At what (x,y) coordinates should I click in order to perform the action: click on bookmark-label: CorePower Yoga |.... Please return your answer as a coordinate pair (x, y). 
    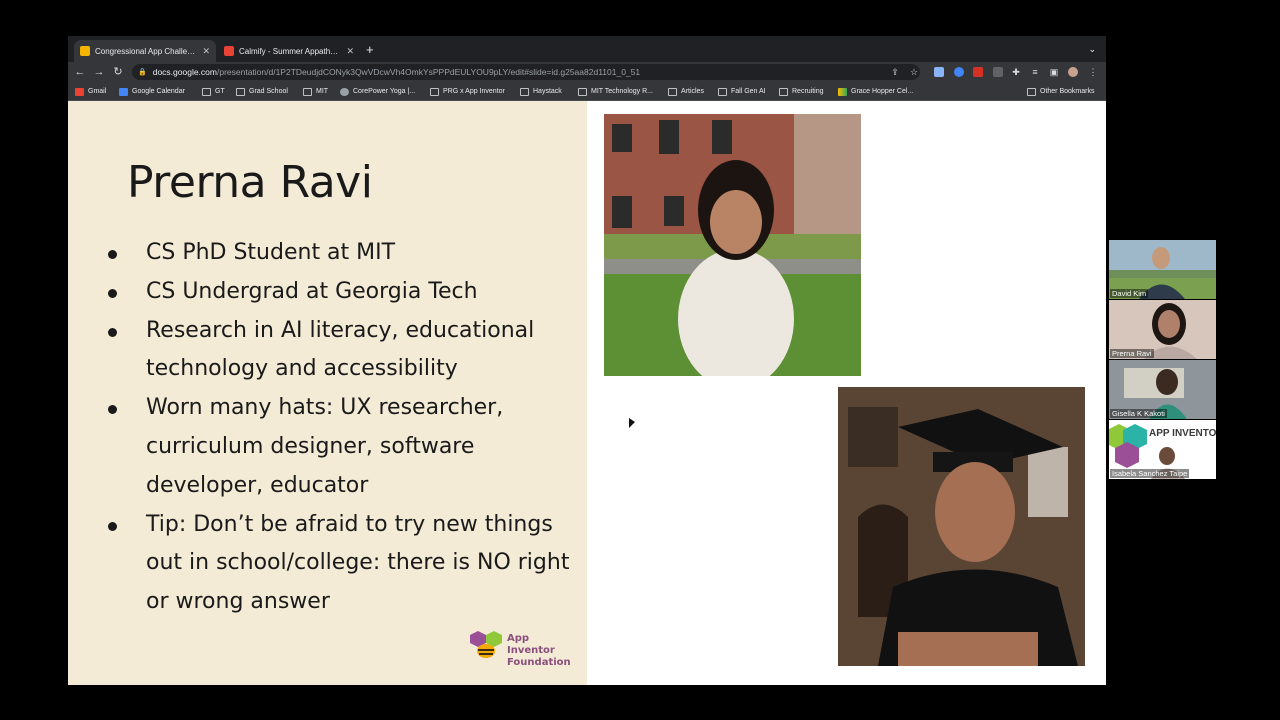
    Looking at the image, I should click on (384, 91).